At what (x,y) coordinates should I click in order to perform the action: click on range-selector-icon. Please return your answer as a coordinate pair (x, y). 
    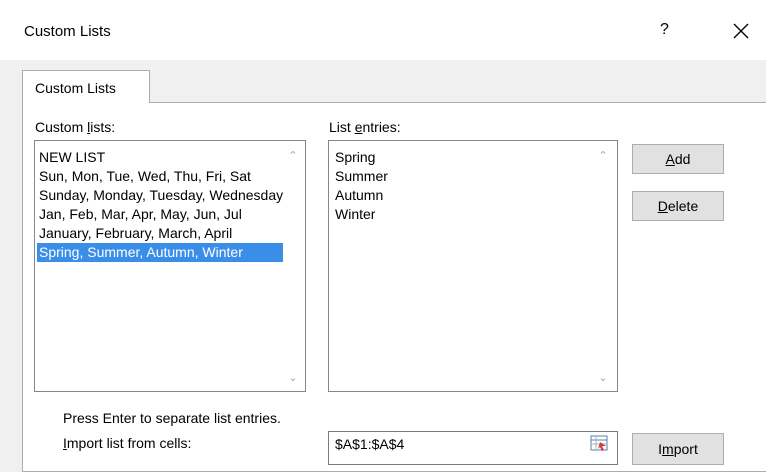
    Looking at the image, I should click on (599, 443).